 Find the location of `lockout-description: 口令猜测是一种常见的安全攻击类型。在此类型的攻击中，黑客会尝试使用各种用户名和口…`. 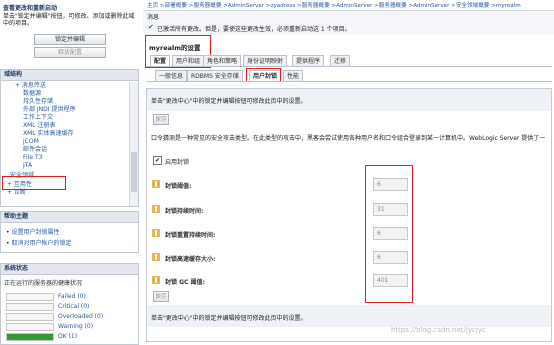

lockout-description: 口令猜测是一种常见的安全攻击类型。在此类型的攻击中，黑客会尝试使用各种用户名和口… is located at coordinates (348, 138).